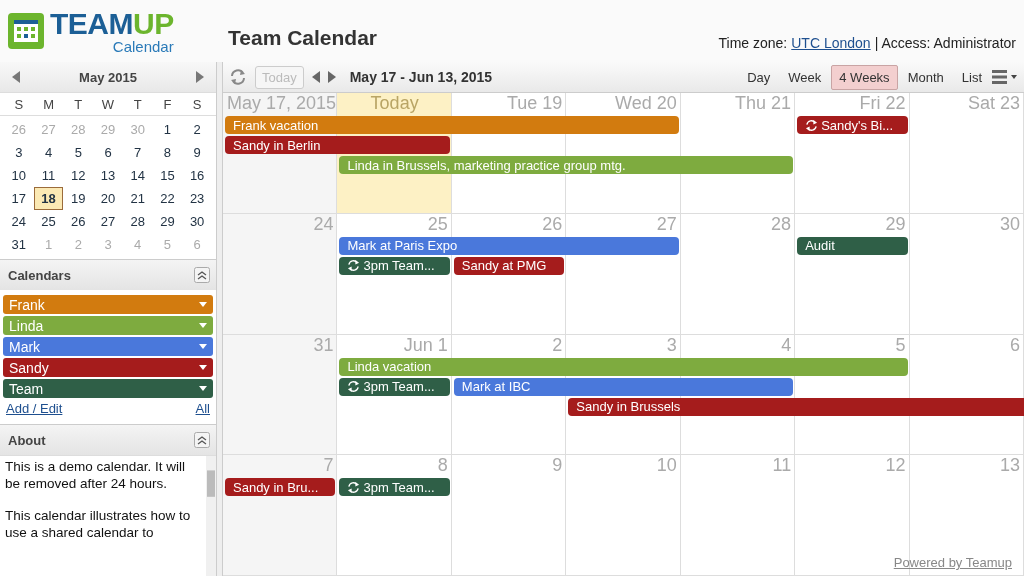 The width and height of the screenshot is (1024, 576). Describe the element at coordinates (19, 244) in the screenshot. I see `mini-calendar-day: 31` at that location.